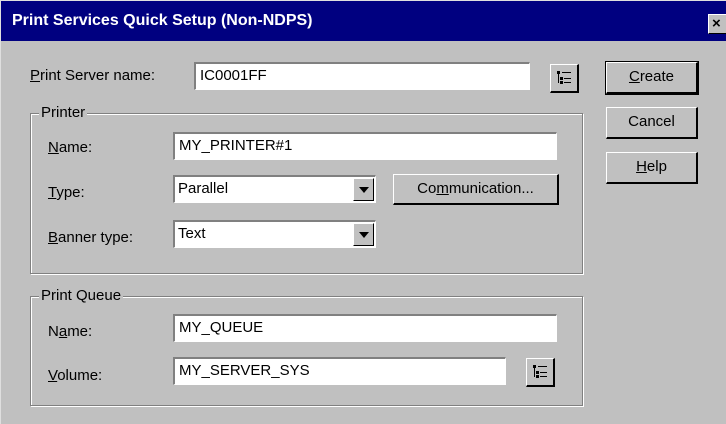 This screenshot has height=424, width=726. What do you see at coordinates (70, 147) in the screenshot?
I see `printer-name-label: Name:` at bounding box center [70, 147].